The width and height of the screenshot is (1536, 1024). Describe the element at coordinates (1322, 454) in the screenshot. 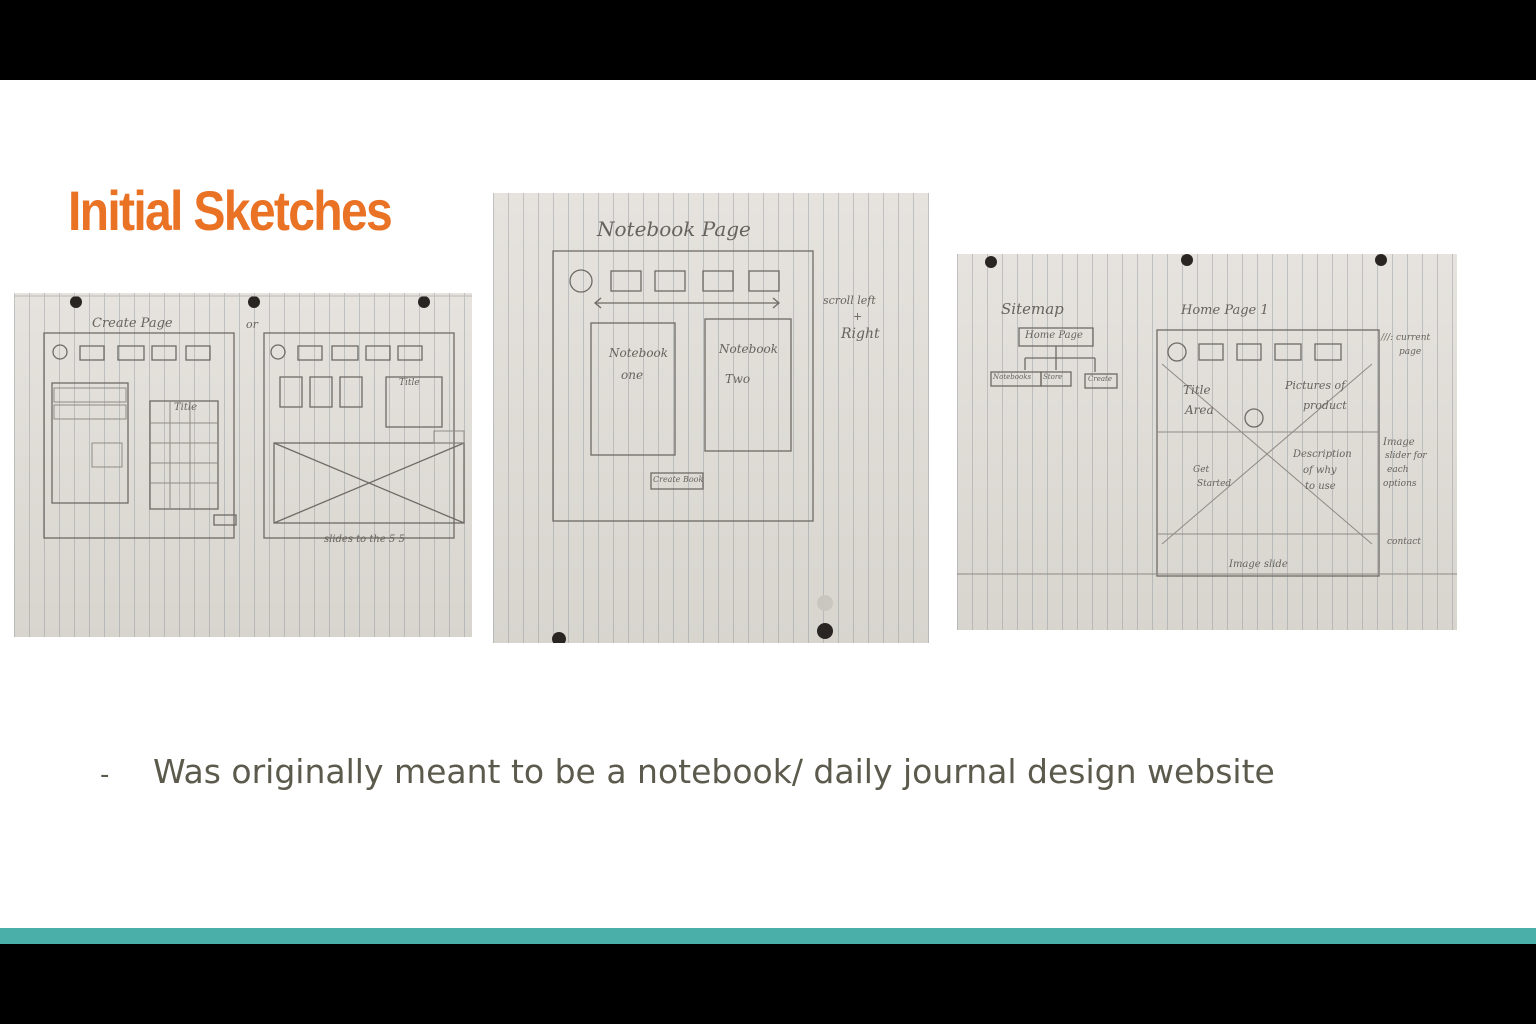

I see `description-line-1: Description` at that location.